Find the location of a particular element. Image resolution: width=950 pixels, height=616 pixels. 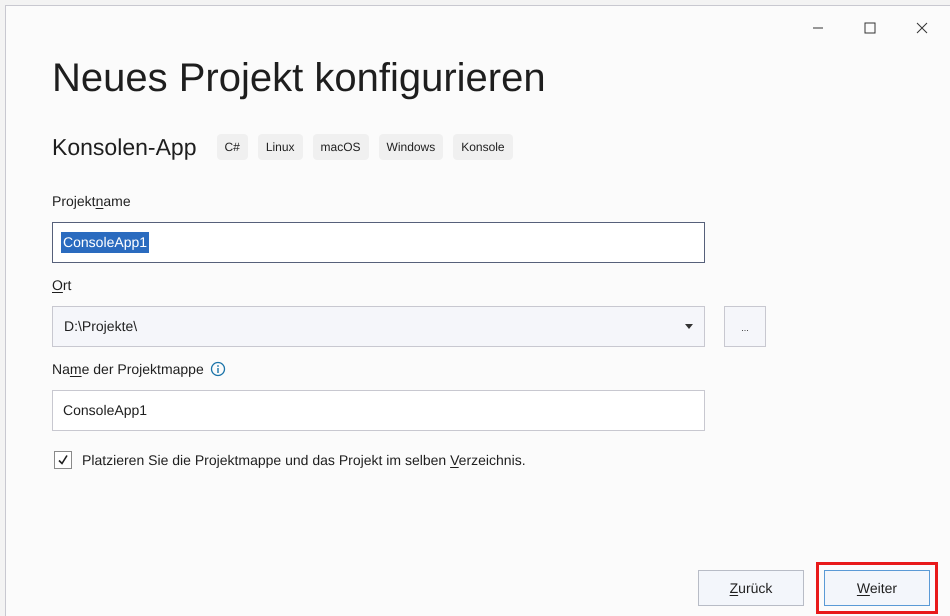

tag: Linux is located at coordinates (280, 147).